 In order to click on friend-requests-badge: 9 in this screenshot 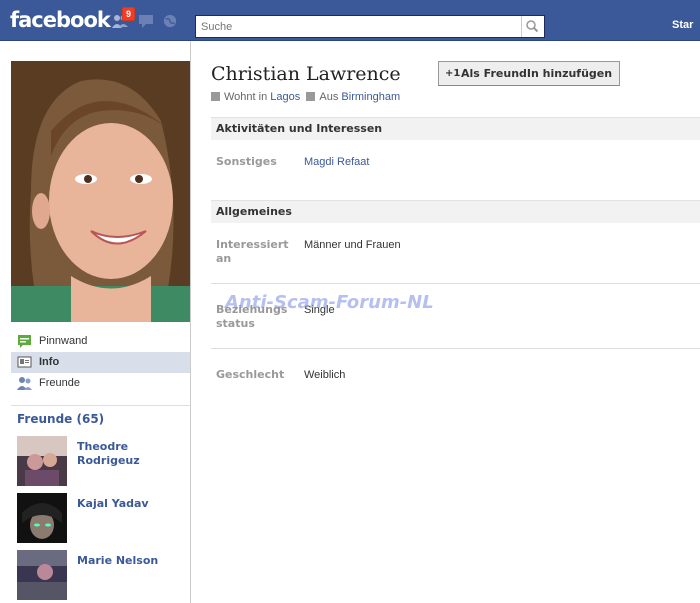, I will do `click(129, 14)`.